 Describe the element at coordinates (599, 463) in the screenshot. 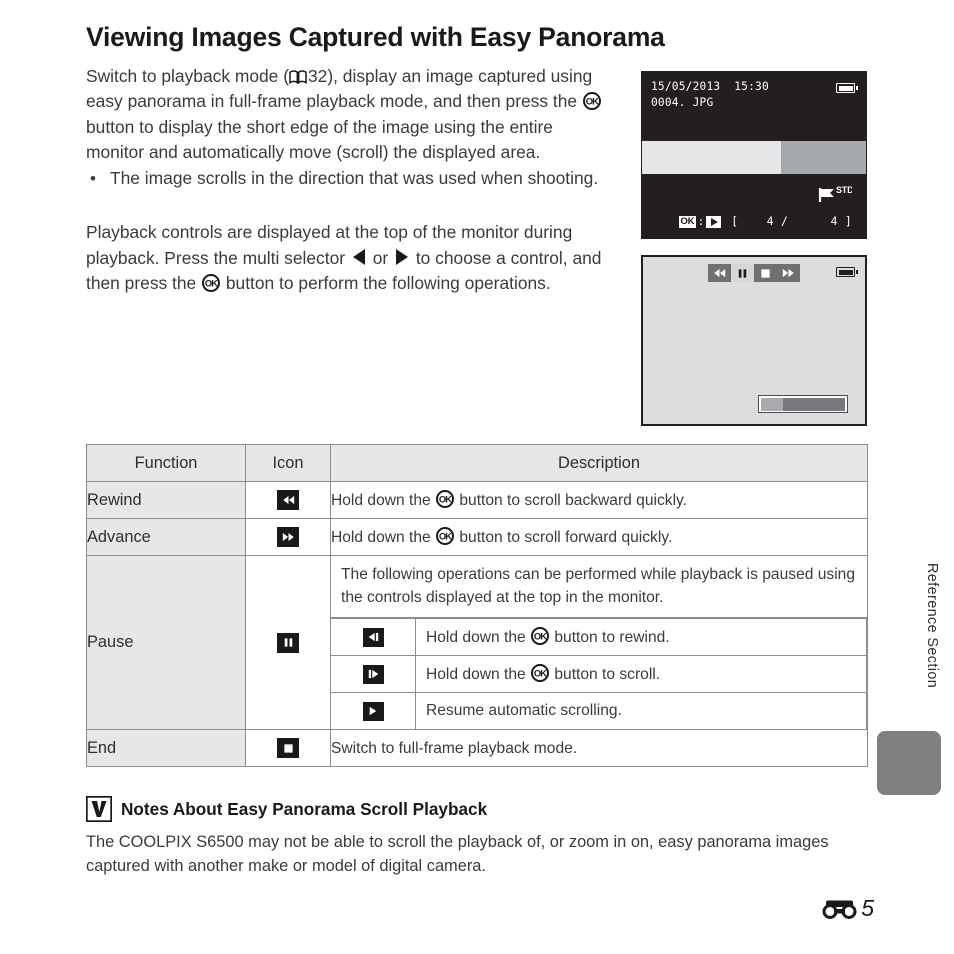

I see `column-header-description: Description` at that location.